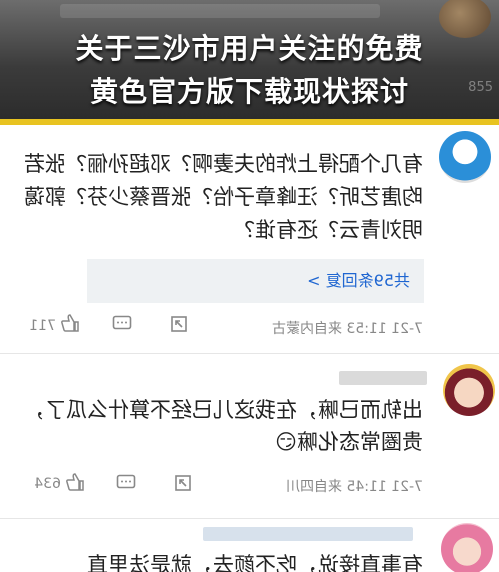 The width and height of the screenshot is (499, 572). I want to click on banner-title-line-2: 黄色官方版下载现状探讨, so click(249, 91).